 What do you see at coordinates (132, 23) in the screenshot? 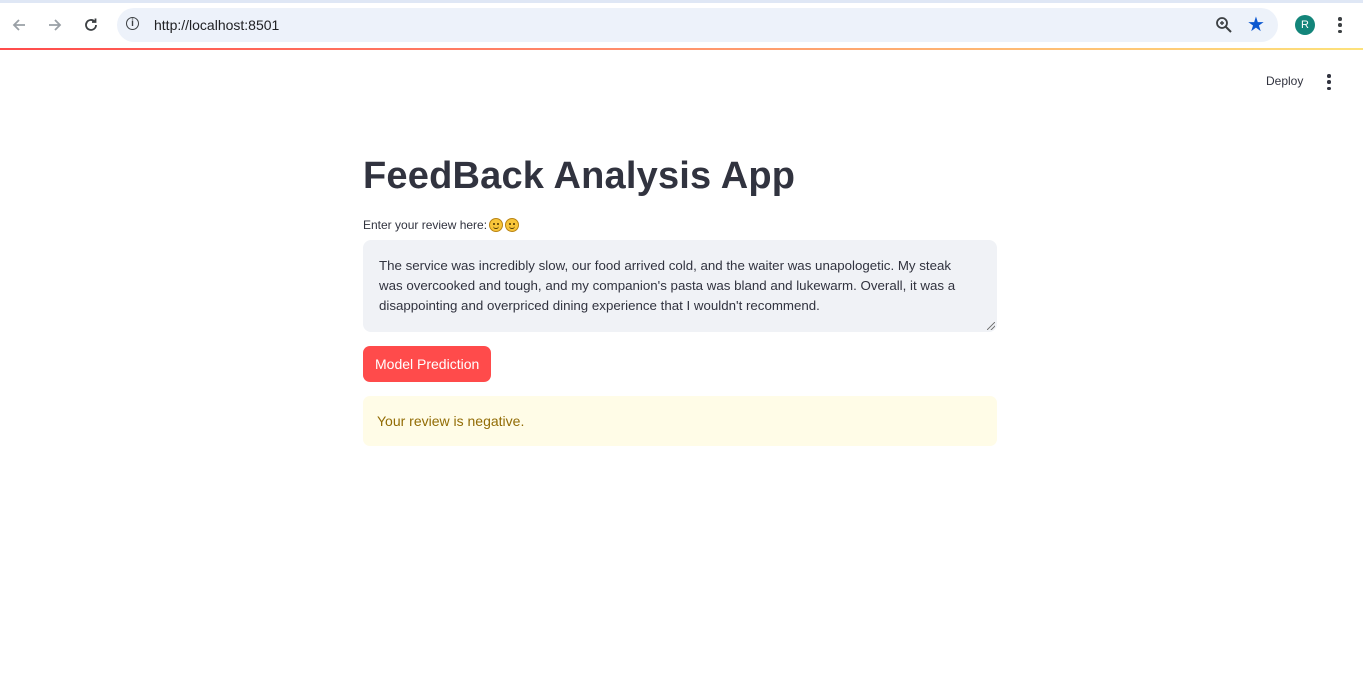
I see `info-icon: i` at bounding box center [132, 23].